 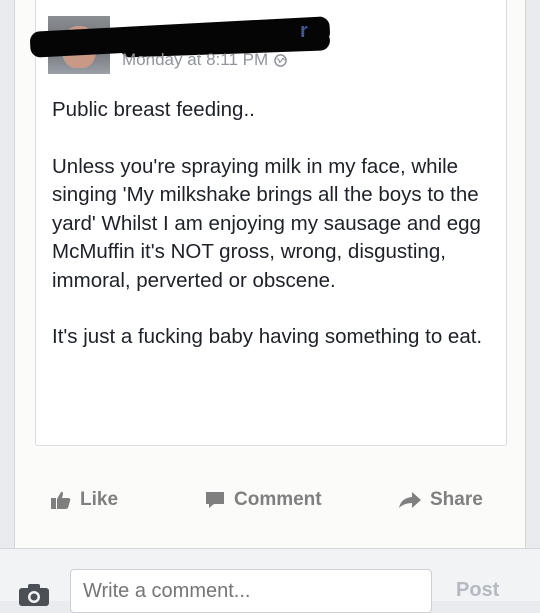 I want to click on comment-button: Comment, so click(x=263, y=500).